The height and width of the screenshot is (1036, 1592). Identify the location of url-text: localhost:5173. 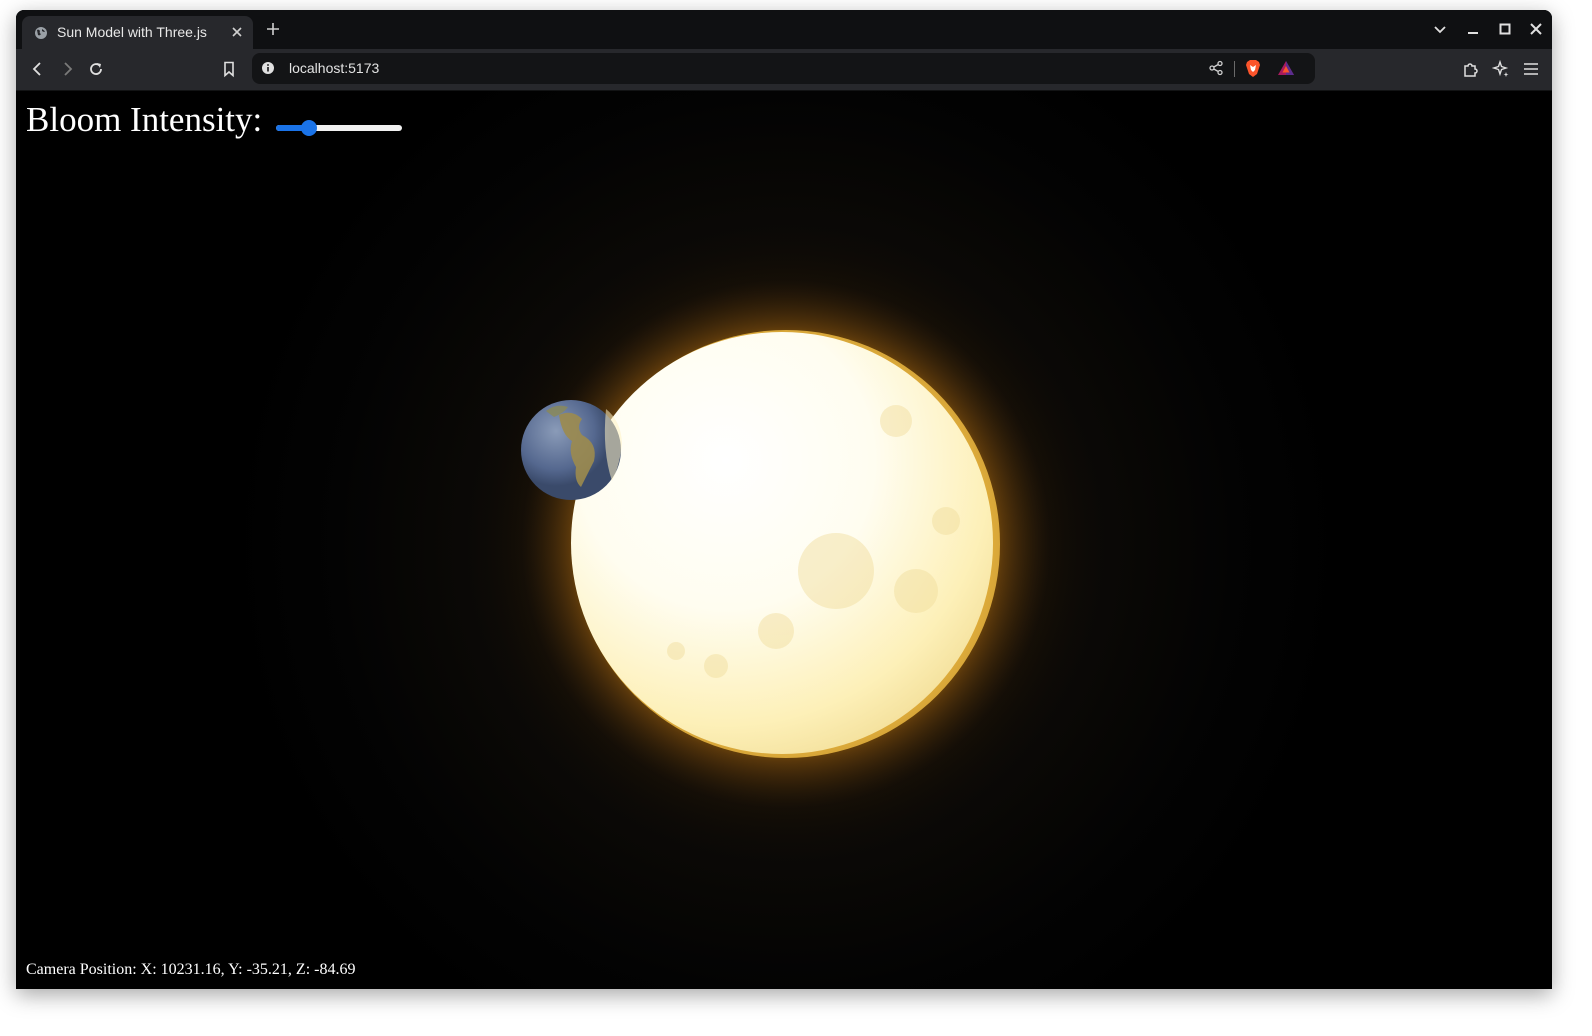
(334, 68).